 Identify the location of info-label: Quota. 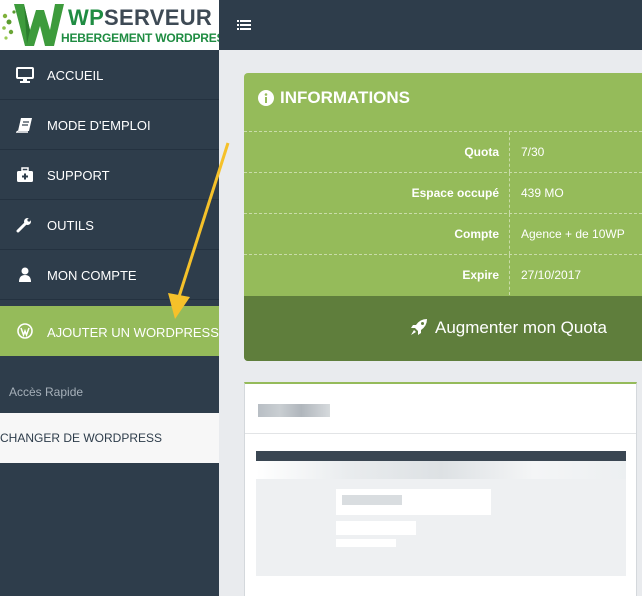
(481, 152).